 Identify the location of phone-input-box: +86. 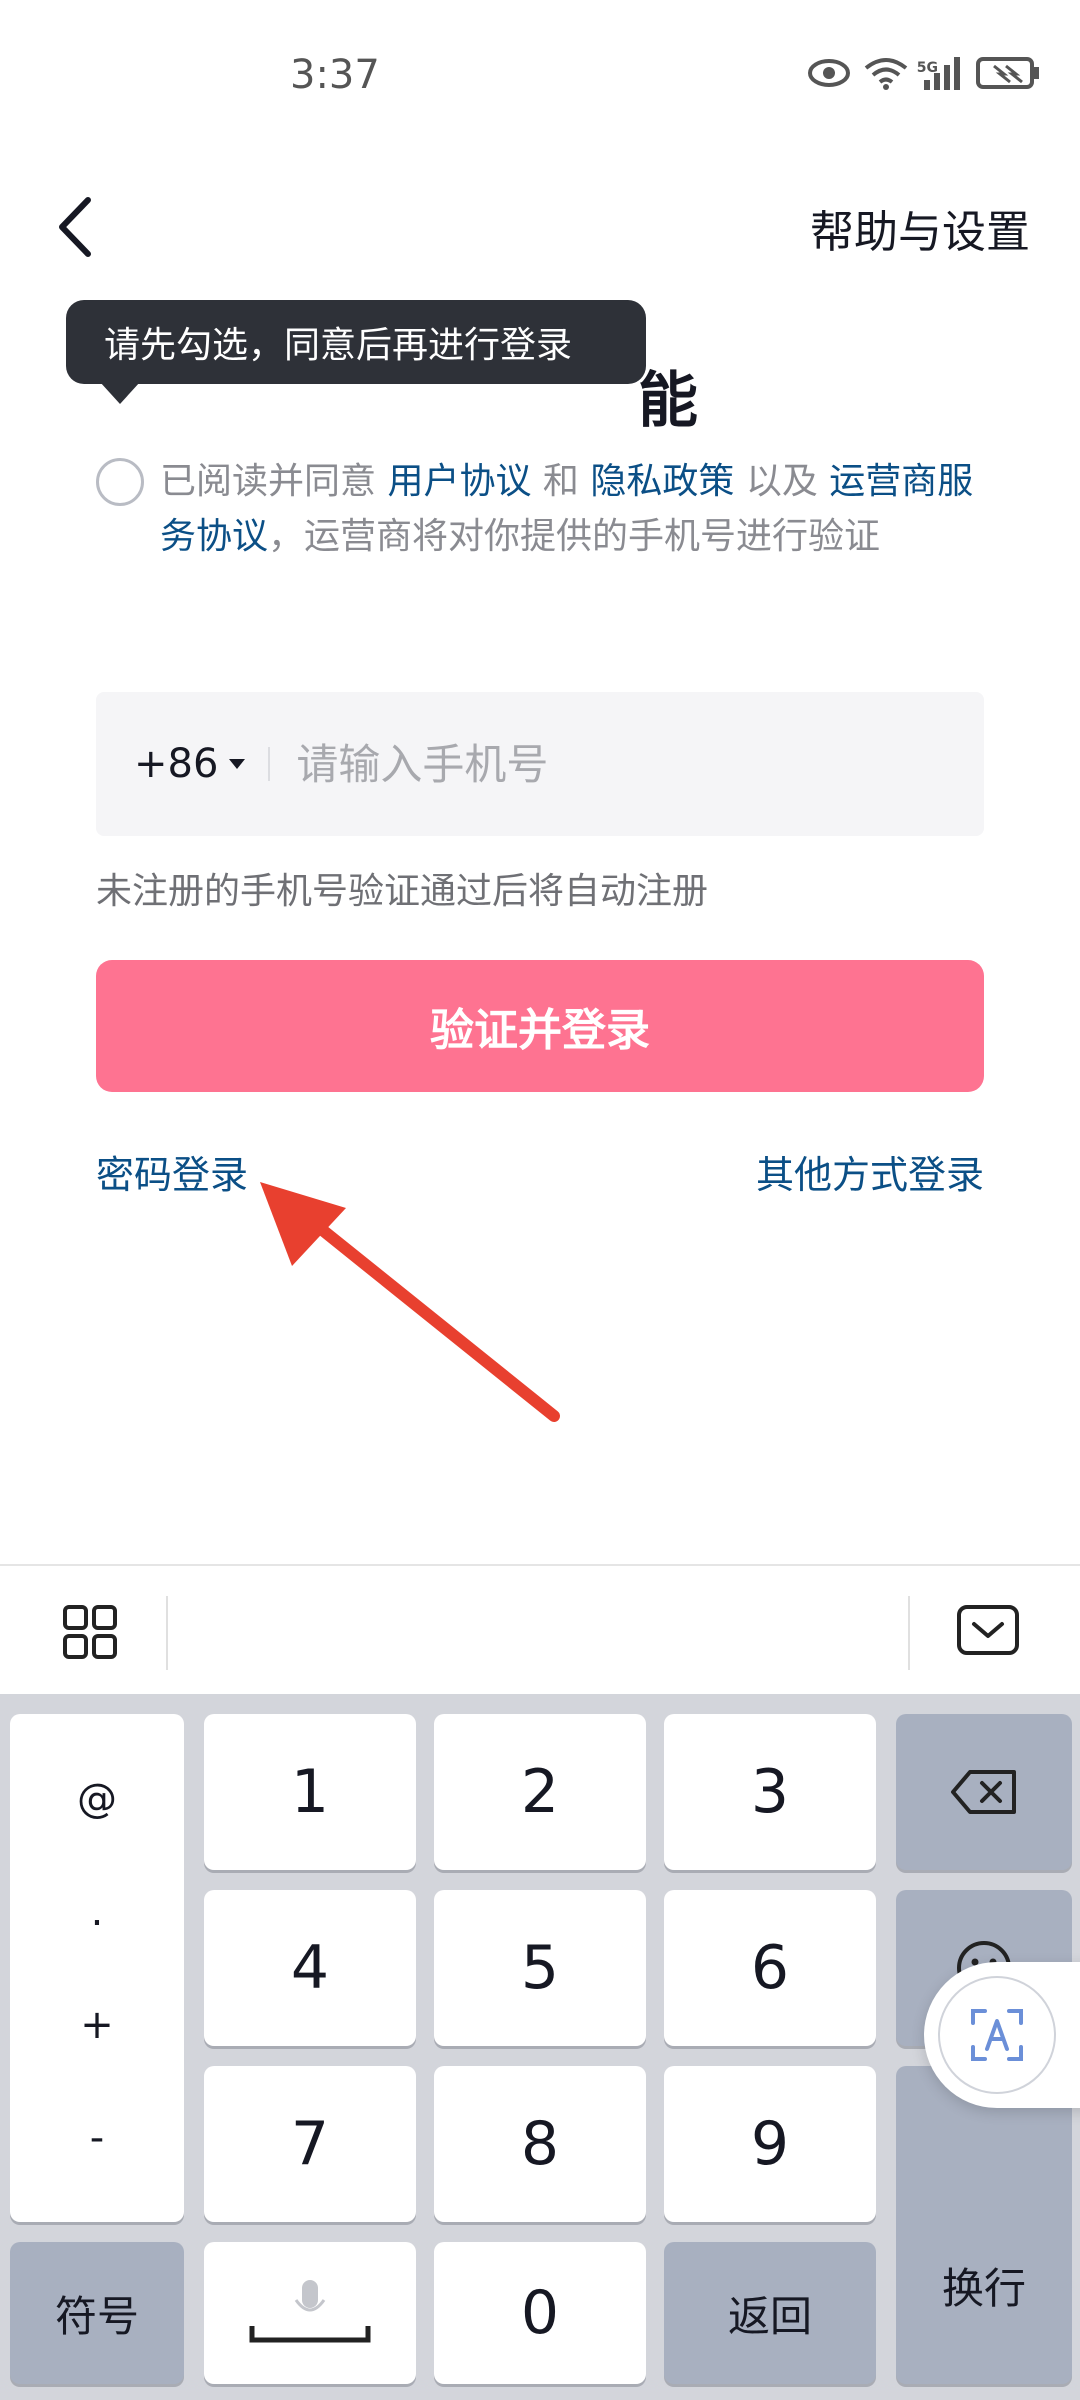
(540, 764).